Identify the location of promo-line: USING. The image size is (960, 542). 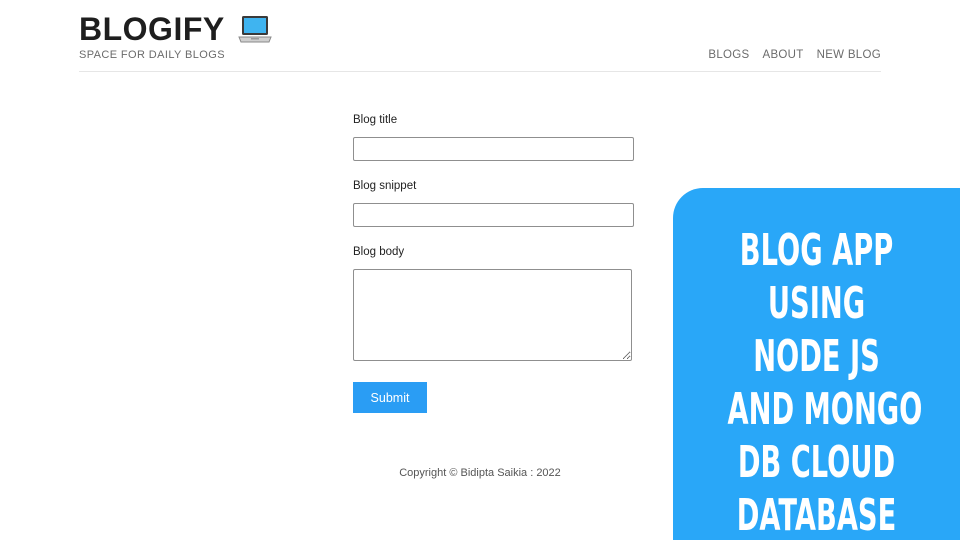
(816, 303).